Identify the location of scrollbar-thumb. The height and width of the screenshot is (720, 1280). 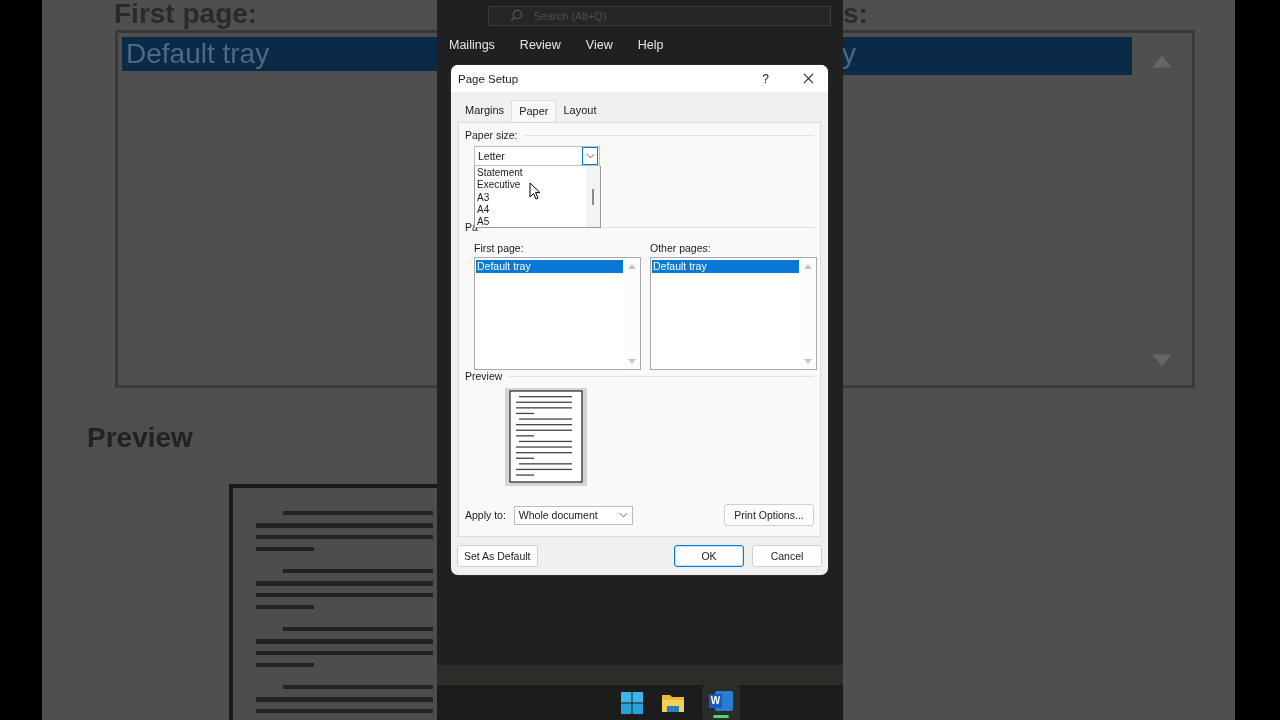
(593, 197).